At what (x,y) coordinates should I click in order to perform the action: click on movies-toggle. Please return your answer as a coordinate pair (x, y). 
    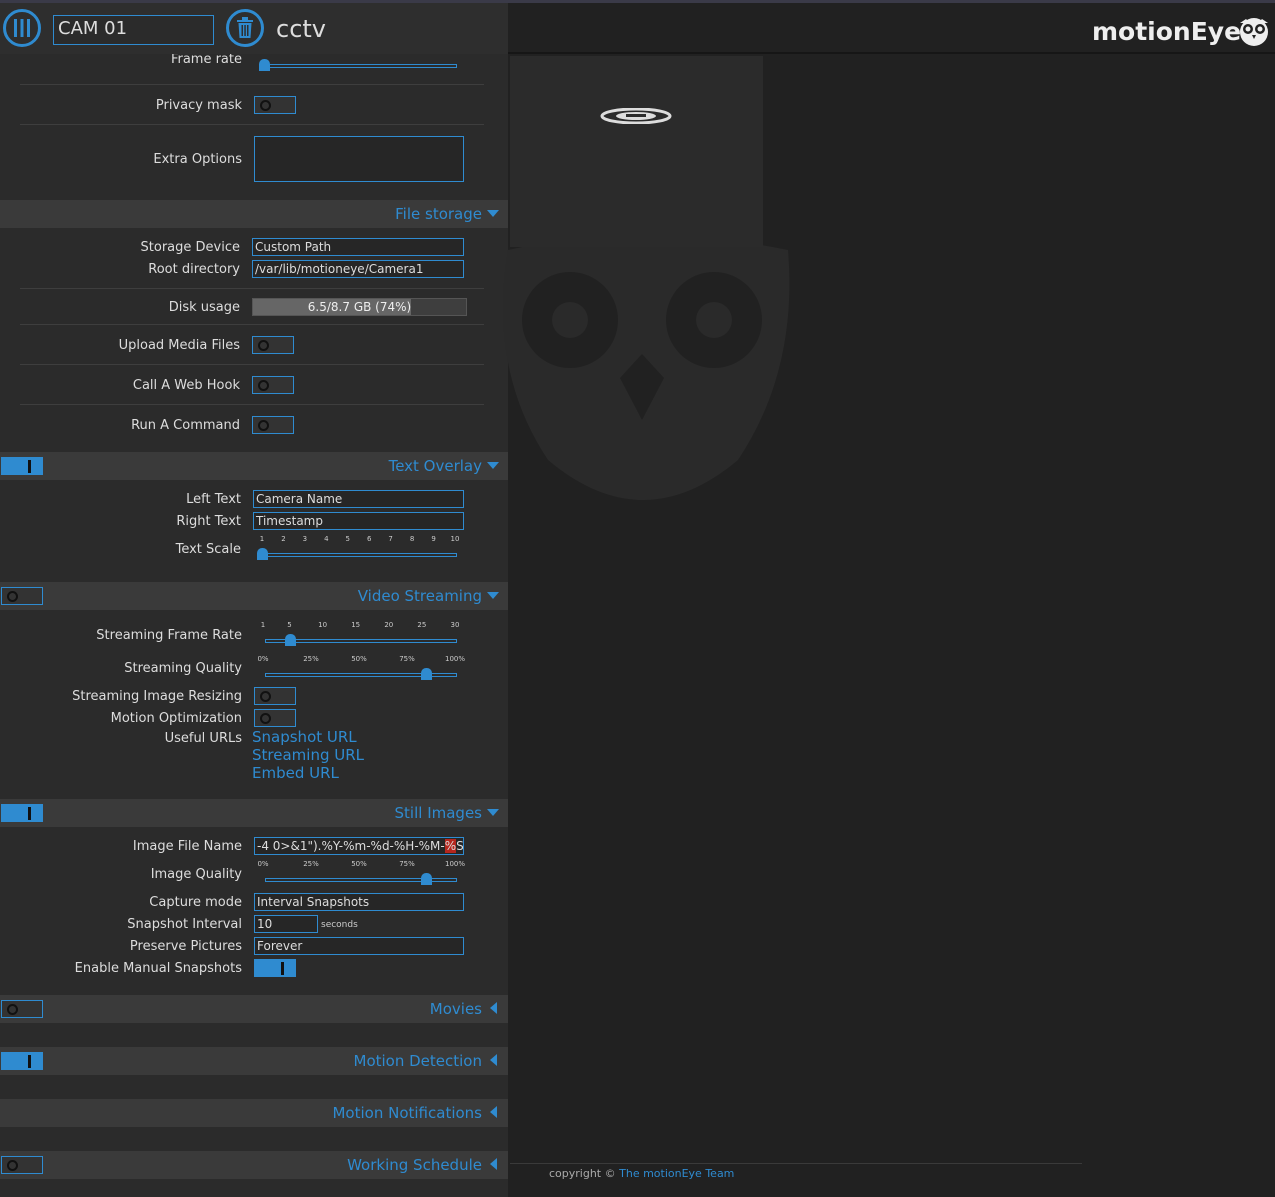
    Looking at the image, I should click on (22, 1009).